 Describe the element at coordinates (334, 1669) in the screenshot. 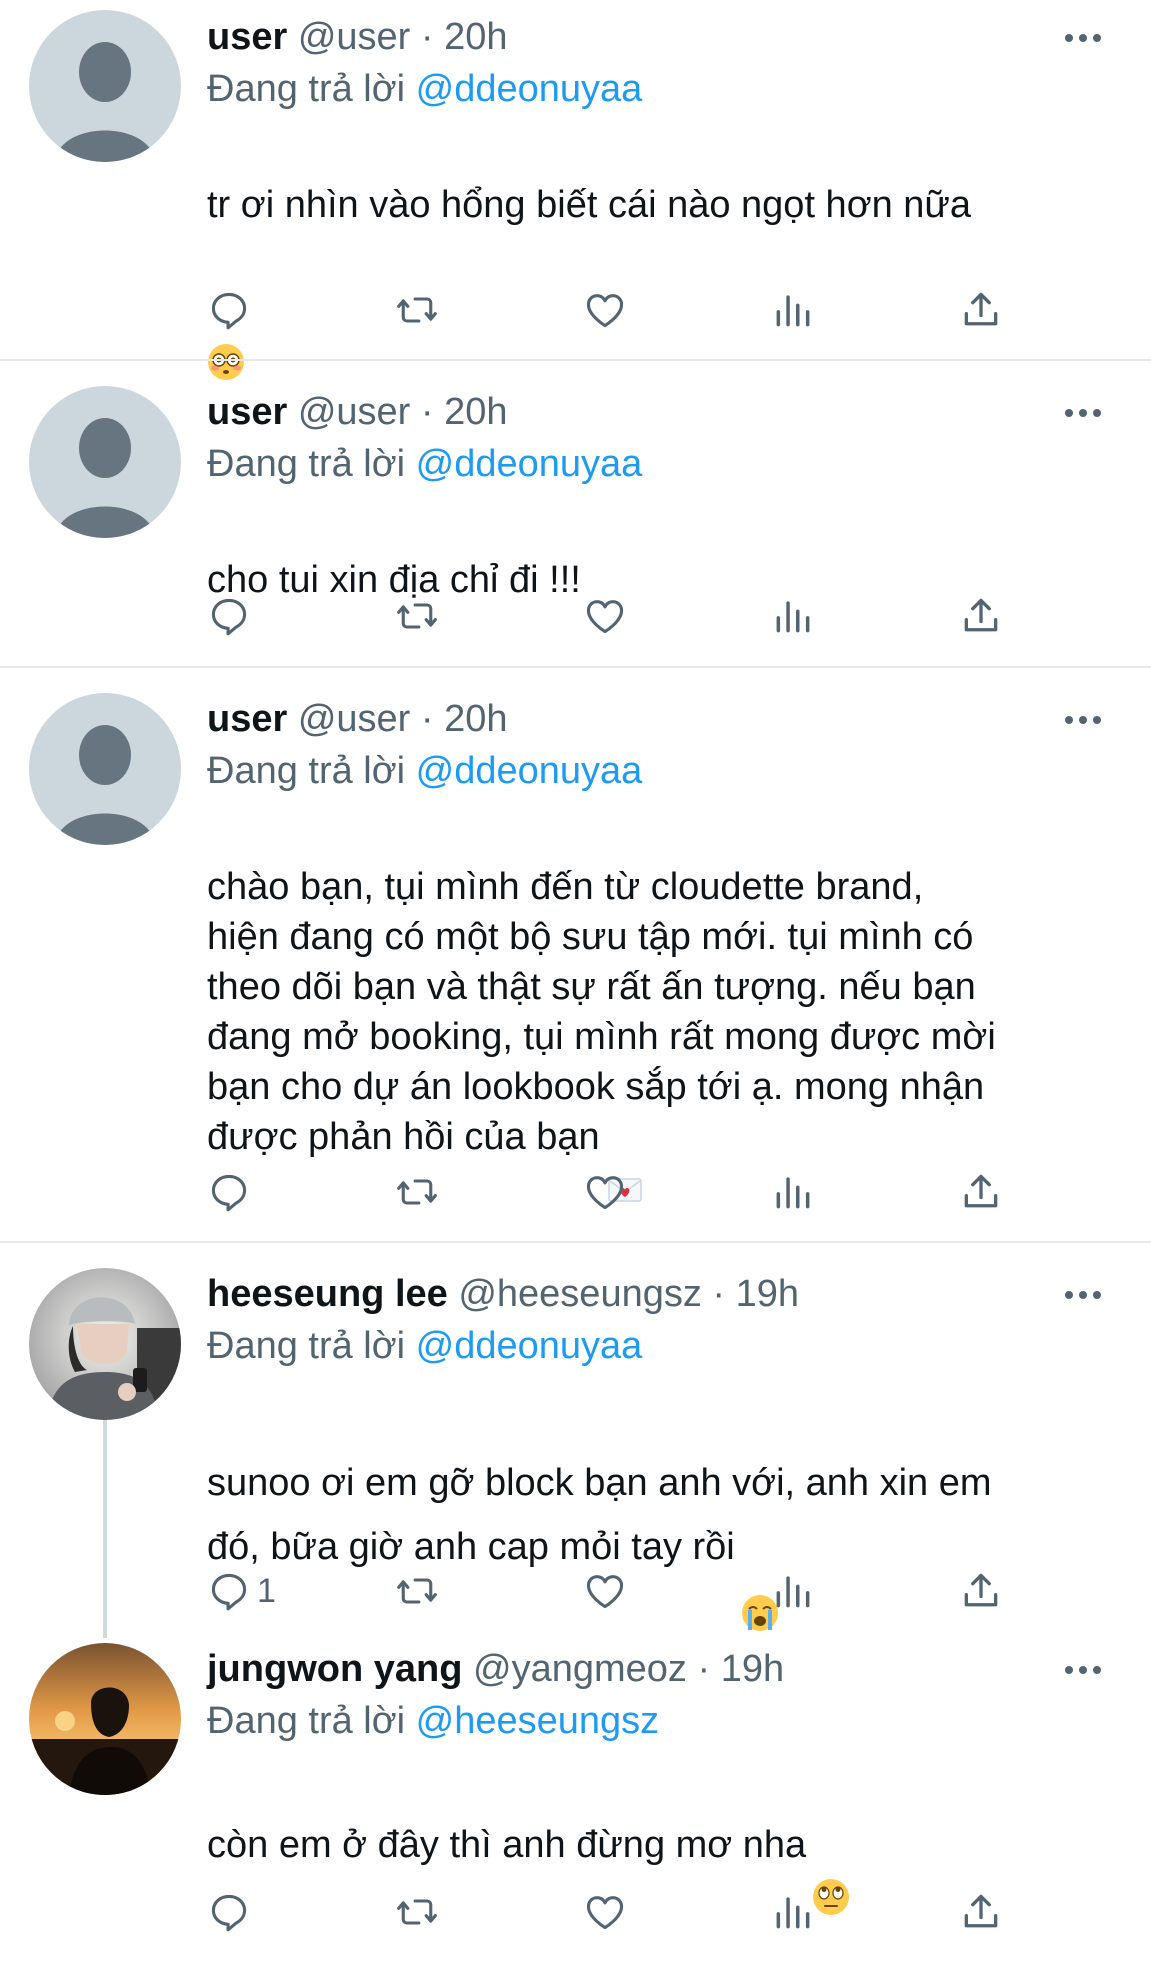

I see `display-name: jungwon yang` at that location.